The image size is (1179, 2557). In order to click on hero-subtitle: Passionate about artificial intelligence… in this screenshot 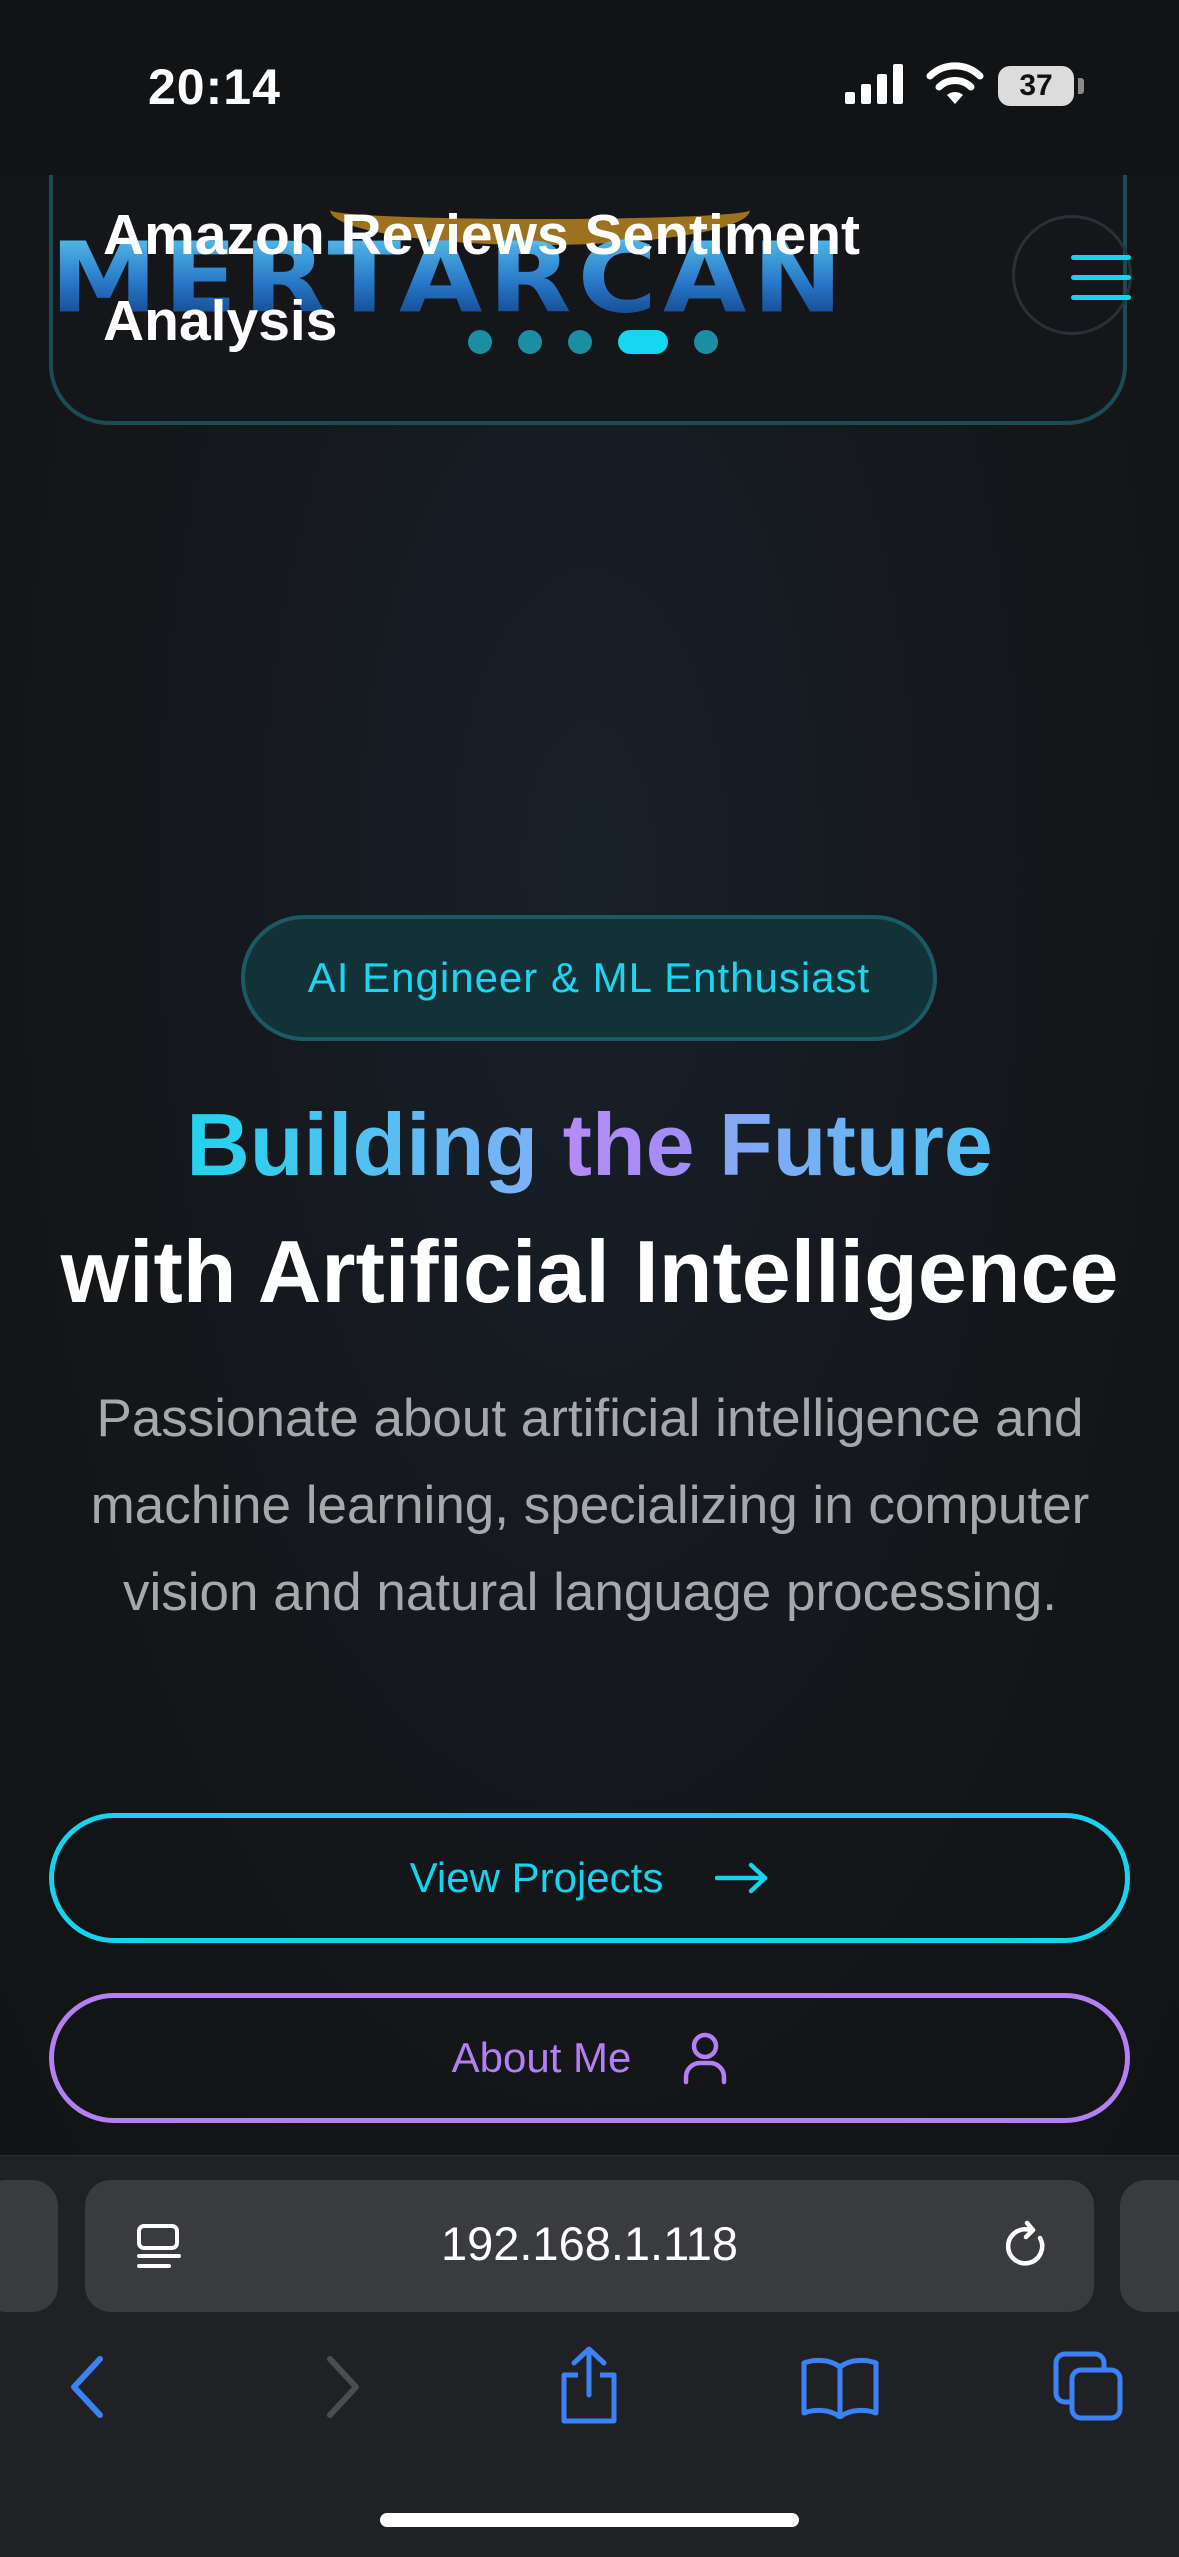, I will do `click(590, 1505)`.